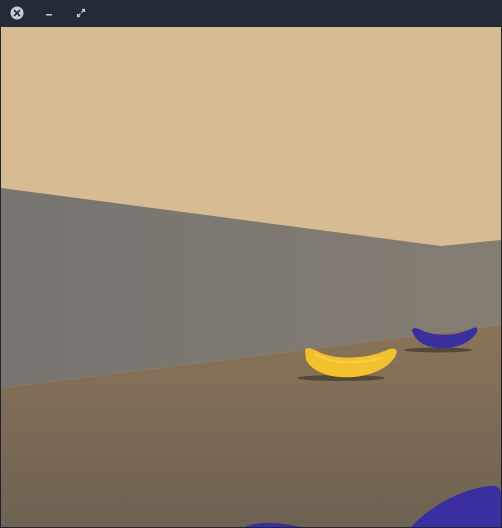 The image size is (502, 528). Describe the element at coordinates (81, 13) in the screenshot. I see `maximize-icon` at that location.